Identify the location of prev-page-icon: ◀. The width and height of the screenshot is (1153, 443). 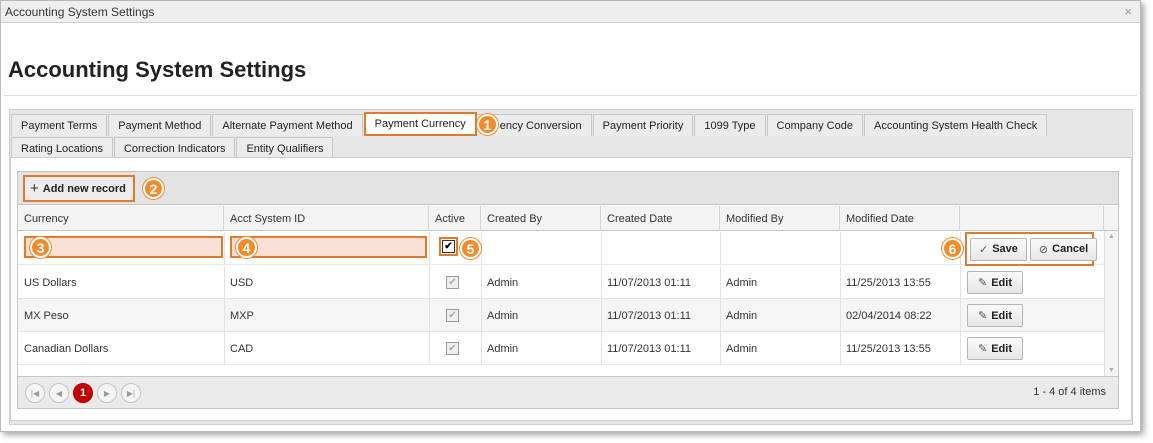
(59, 393).